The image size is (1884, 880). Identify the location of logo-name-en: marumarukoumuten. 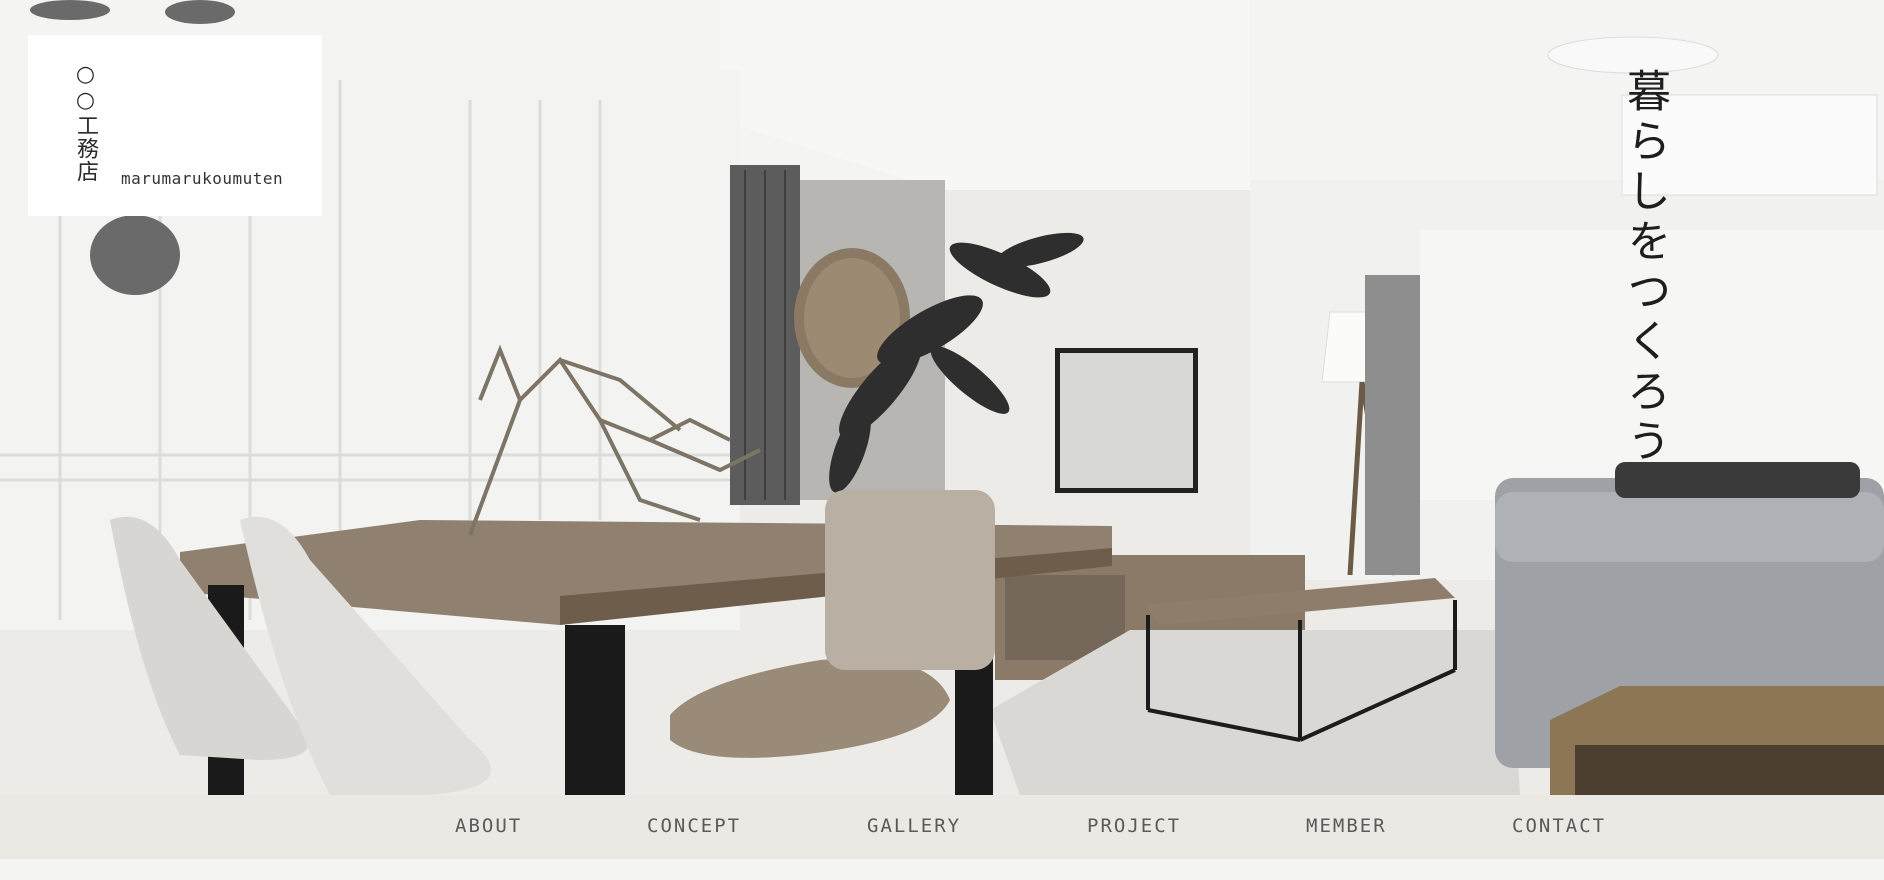
(202, 178).